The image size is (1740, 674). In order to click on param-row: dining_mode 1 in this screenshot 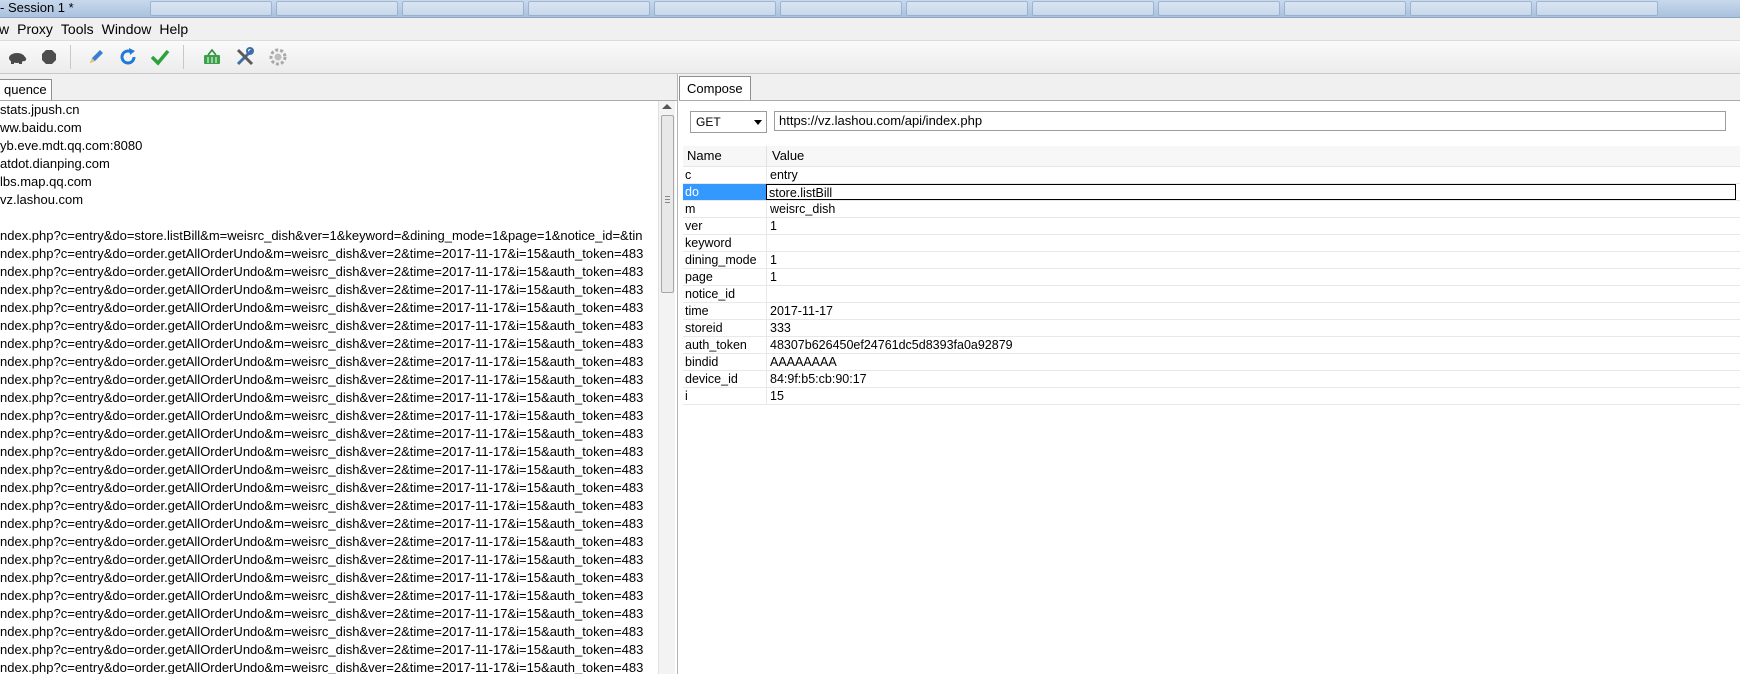, I will do `click(1211, 260)`.